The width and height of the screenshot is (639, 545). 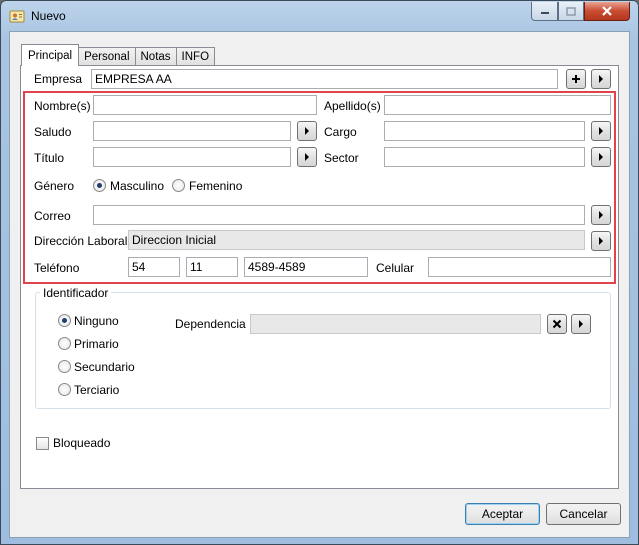 What do you see at coordinates (352, 106) in the screenshot?
I see `apellido-label: Apellido(s)` at bounding box center [352, 106].